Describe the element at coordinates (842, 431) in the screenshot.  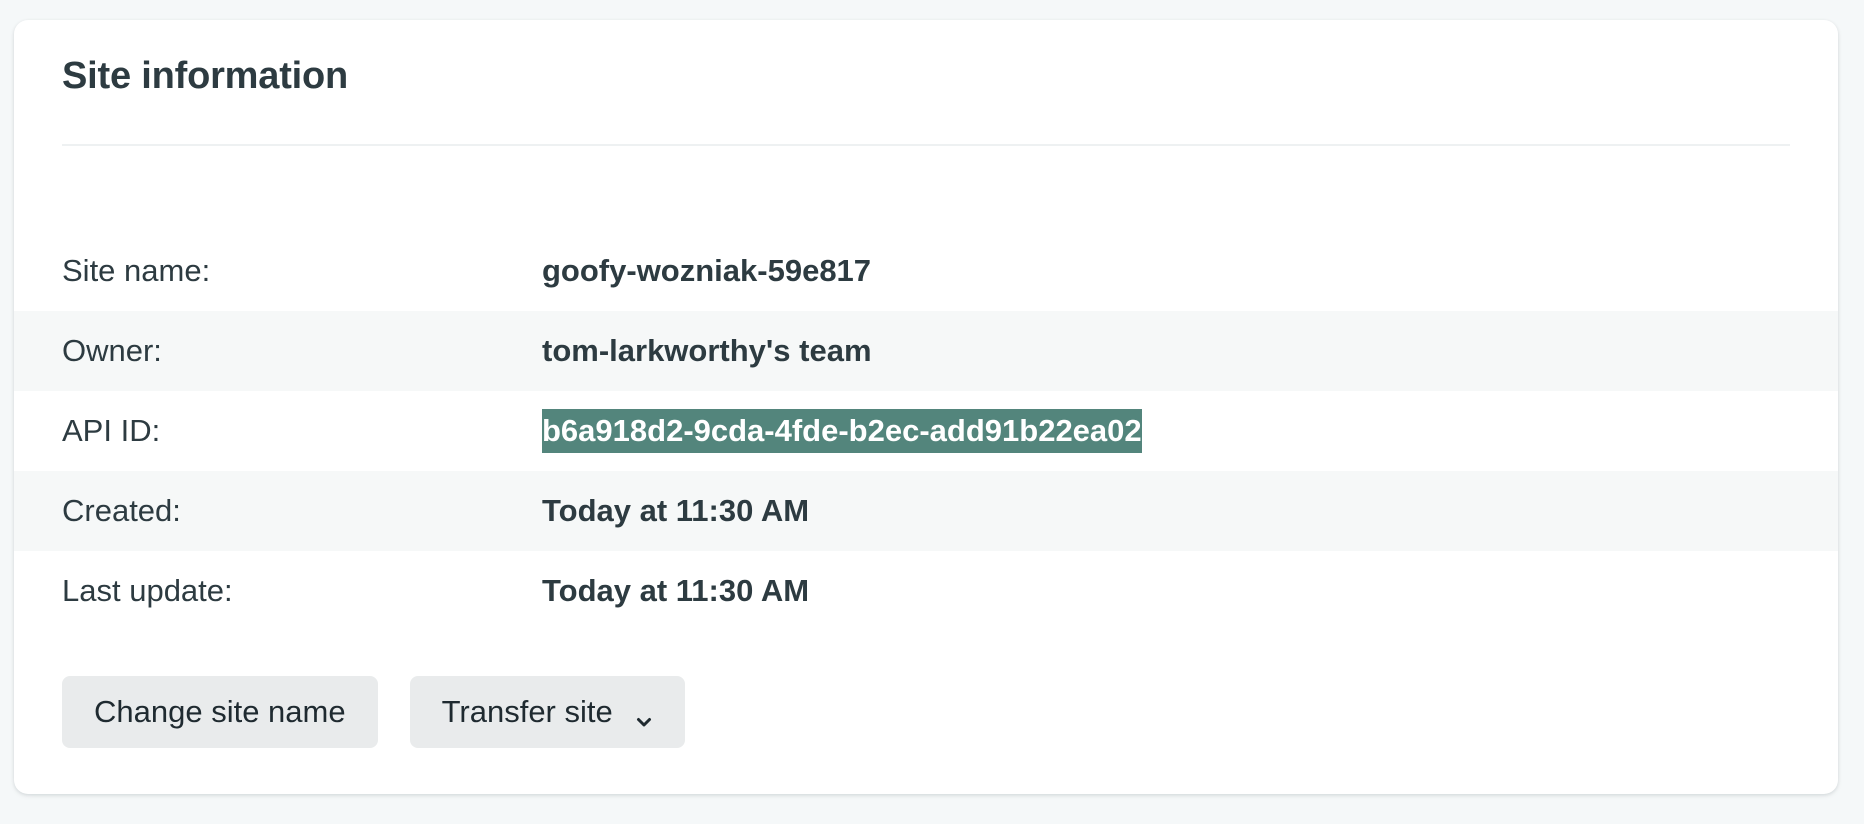
I see `api-id-value: b6a918d2-9cda-4fde-b2ec-add91b22ea02` at that location.